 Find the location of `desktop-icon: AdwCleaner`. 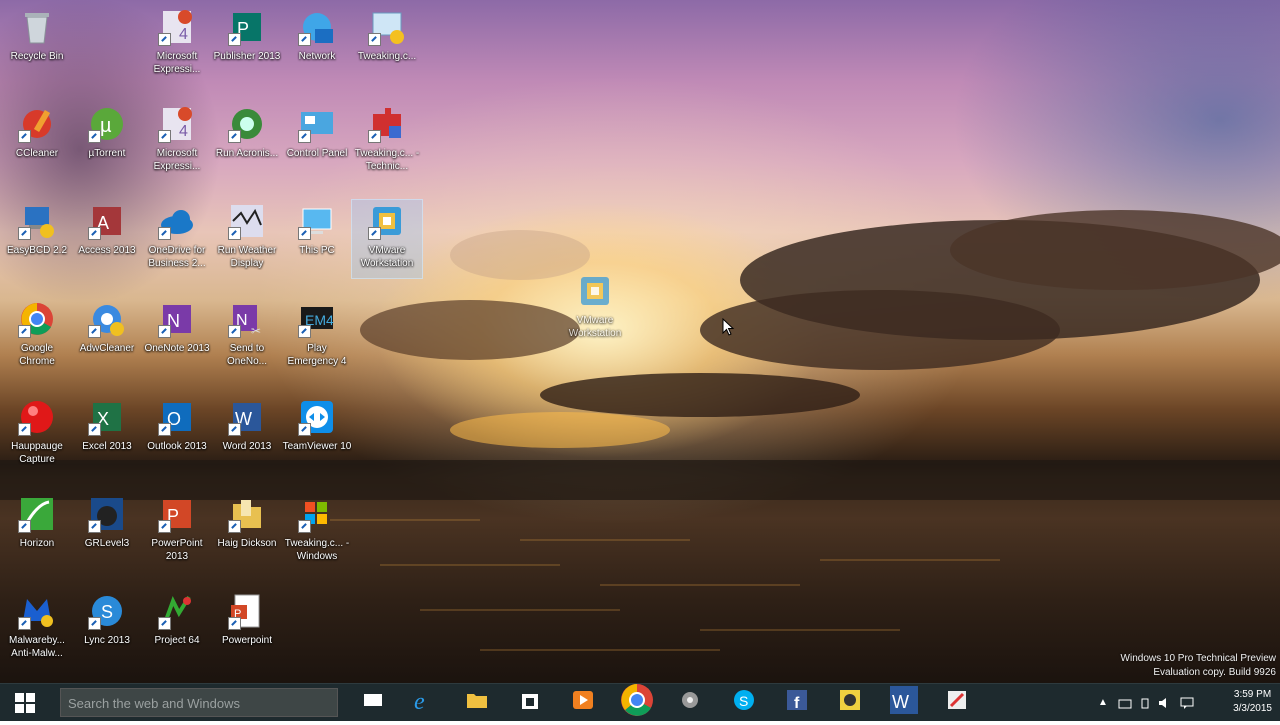

desktop-icon: AdwCleaner is located at coordinates (107, 326).